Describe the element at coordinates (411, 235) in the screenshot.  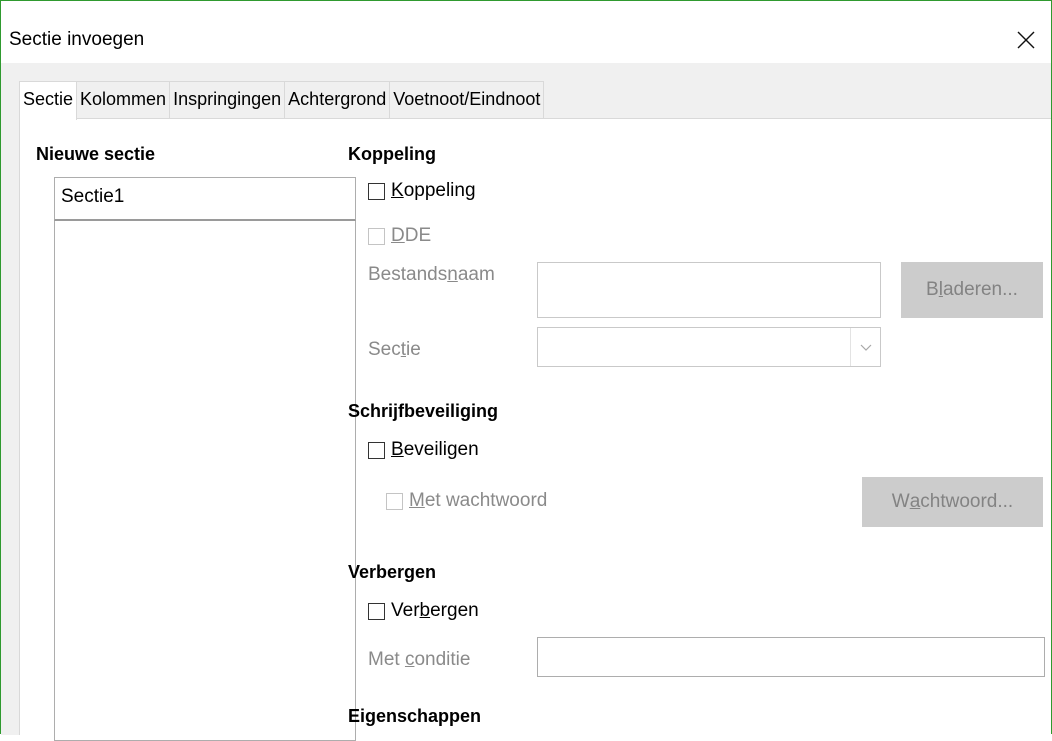
I see `dde-checkbox-label: DDE` at that location.